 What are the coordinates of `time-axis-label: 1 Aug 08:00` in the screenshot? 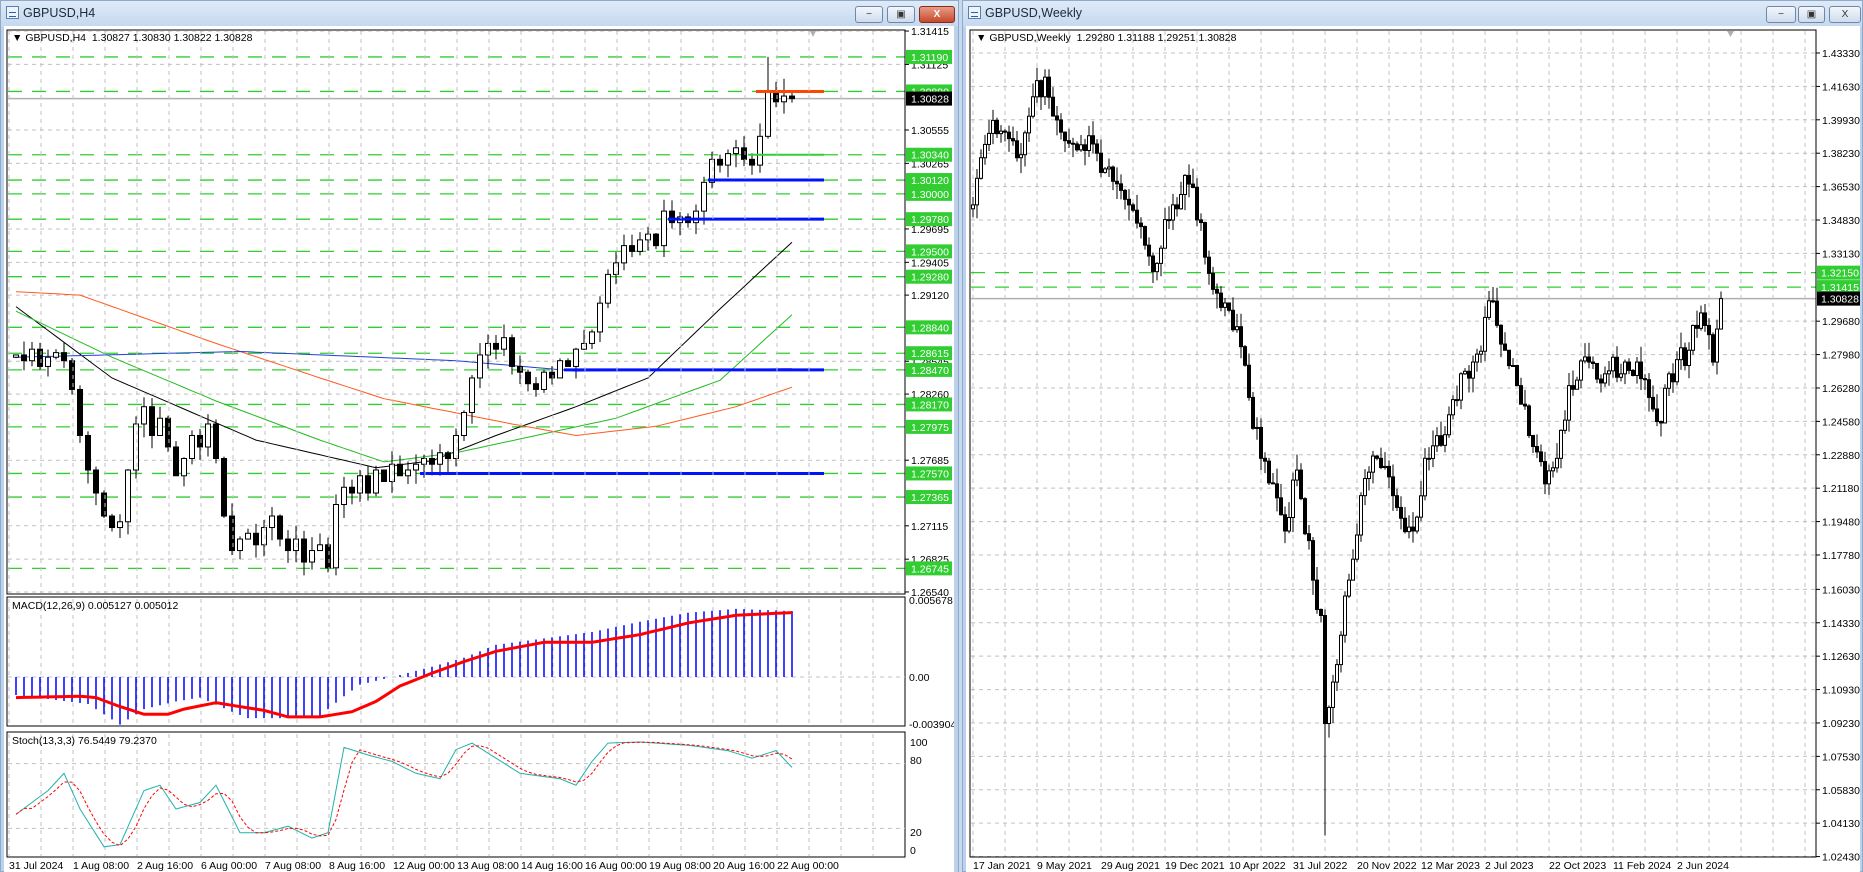 It's located at (101, 866).